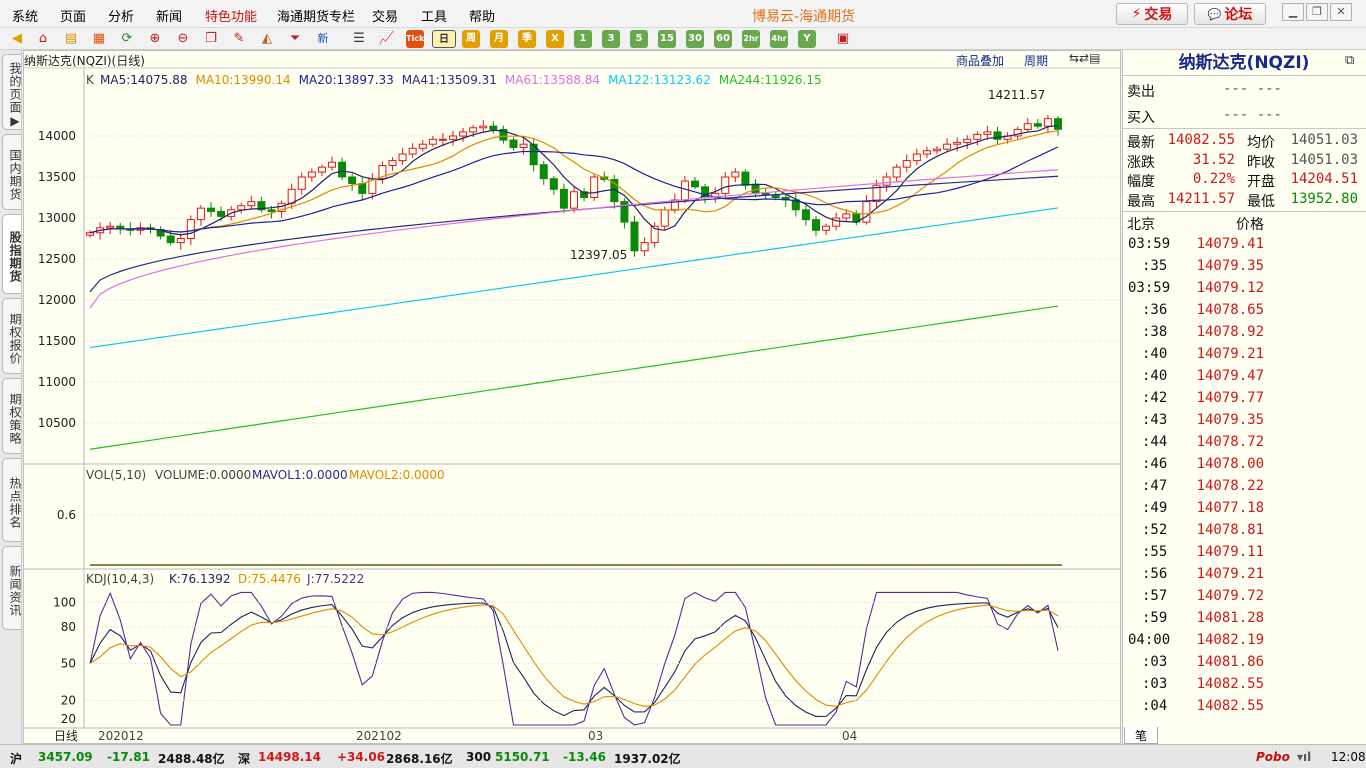 The height and width of the screenshot is (768, 1366). I want to click on stat-label: 涨跌, so click(1141, 162).